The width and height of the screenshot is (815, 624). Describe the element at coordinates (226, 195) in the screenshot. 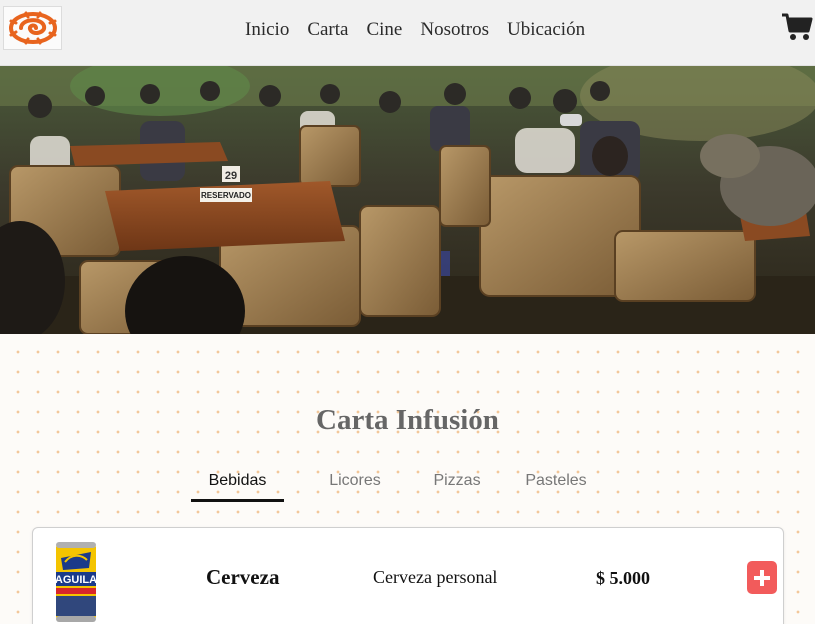

I see `reserved-sign: RESERVADO` at that location.